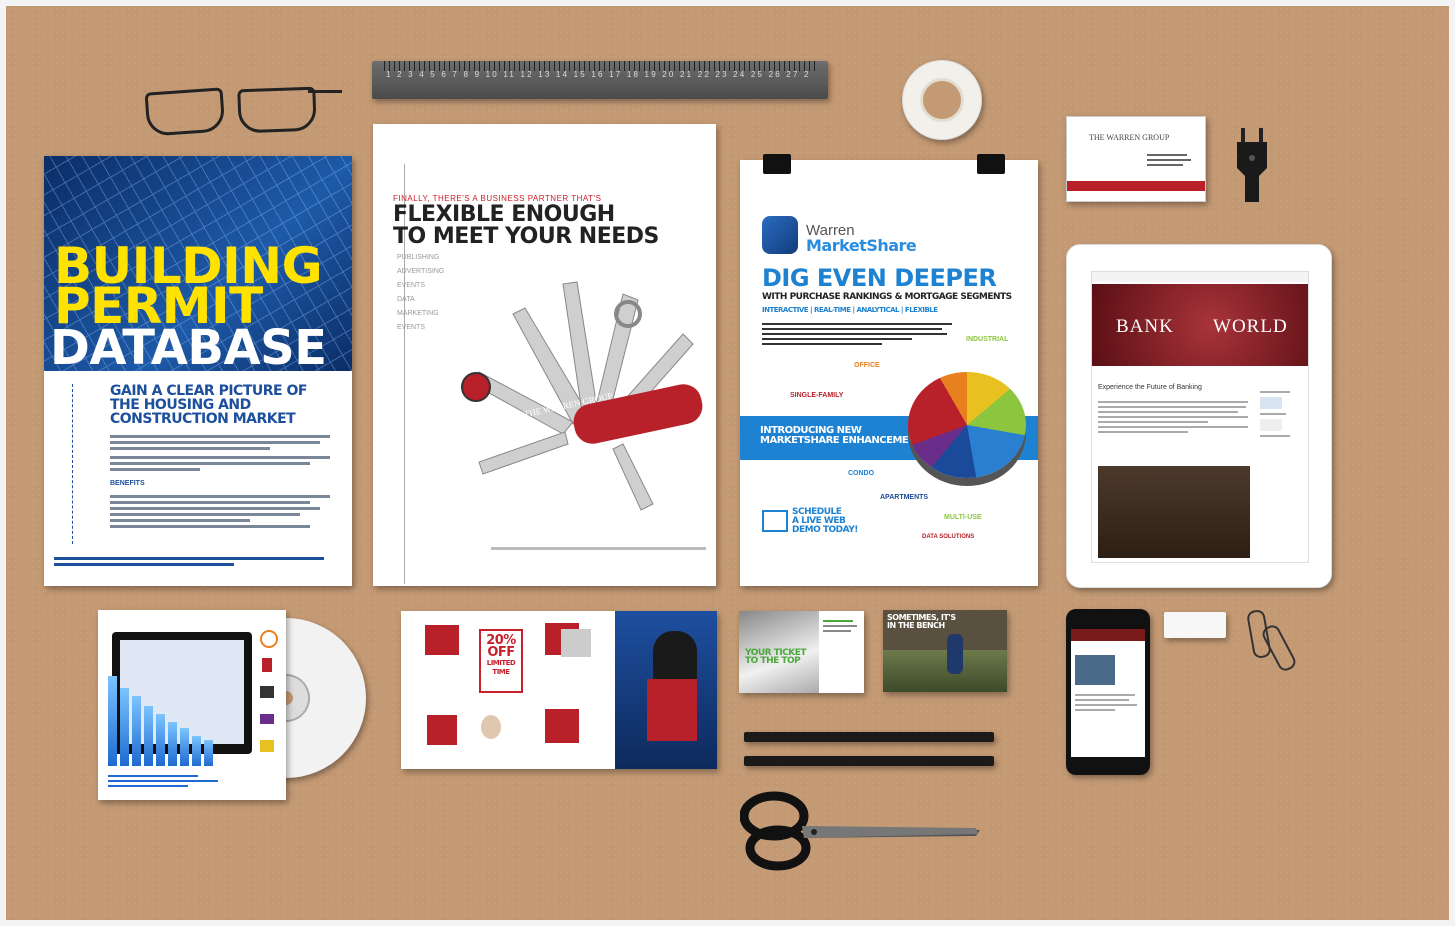 The image size is (1455, 926). Describe the element at coordinates (504, 214) in the screenshot. I see `flyer-headline-line1: FLEXIBLE ENOUGH` at that location.